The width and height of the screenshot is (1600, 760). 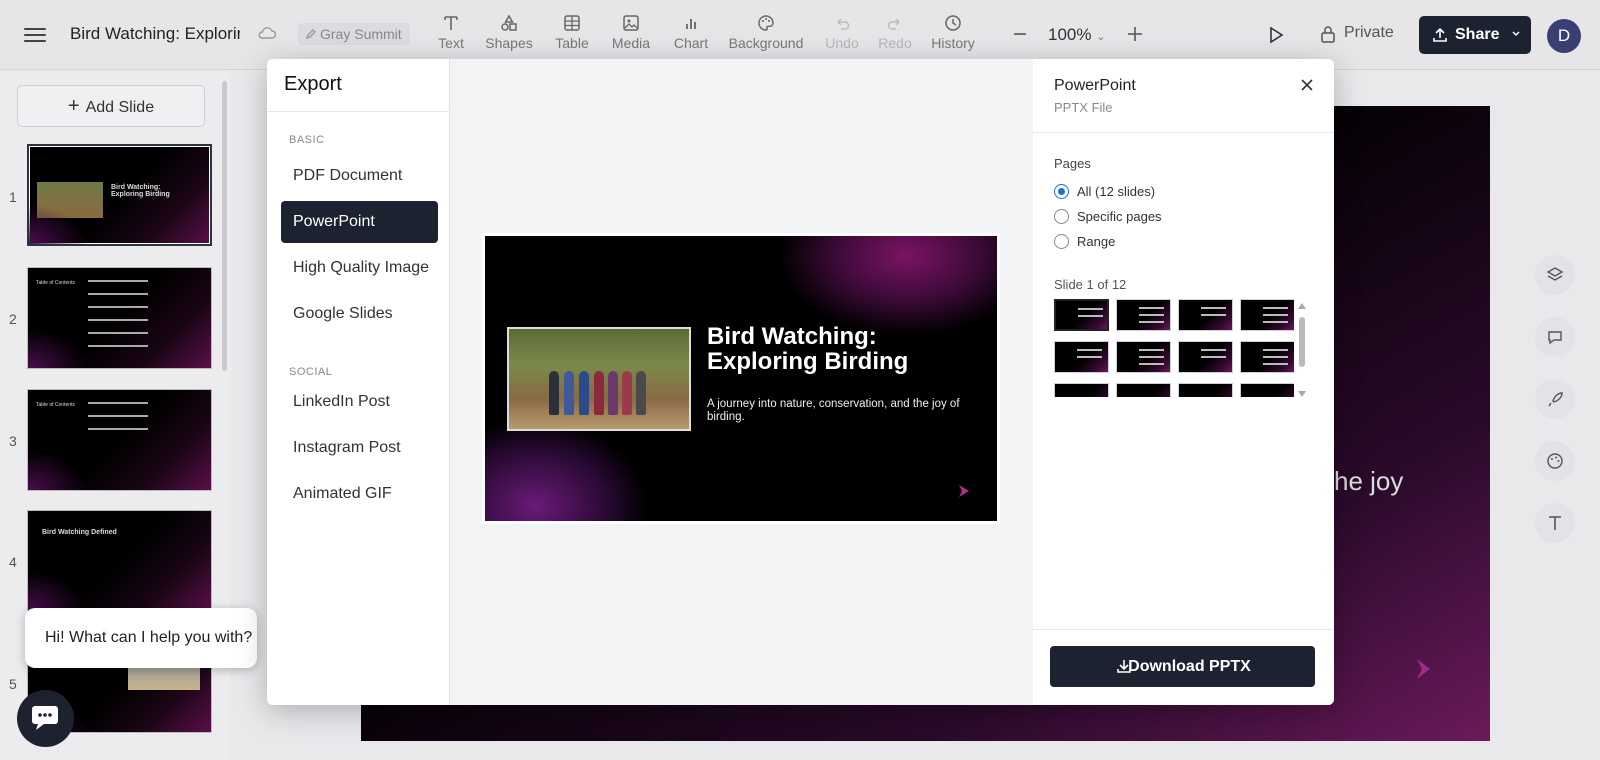 I want to click on scroll-down-icon, so click(x=1302, y=394).